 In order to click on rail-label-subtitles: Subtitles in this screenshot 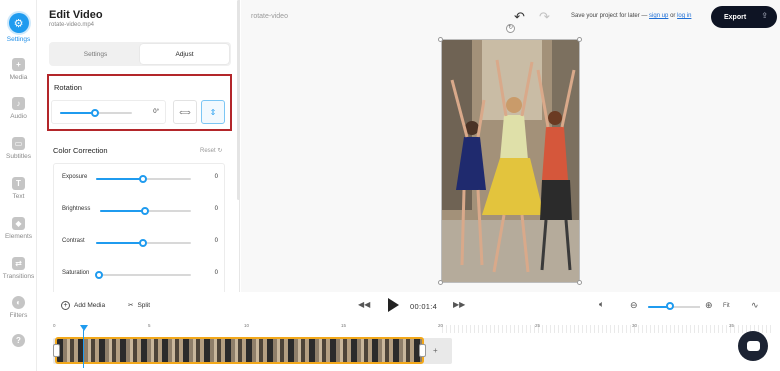, I will do `click(18, 156)`.